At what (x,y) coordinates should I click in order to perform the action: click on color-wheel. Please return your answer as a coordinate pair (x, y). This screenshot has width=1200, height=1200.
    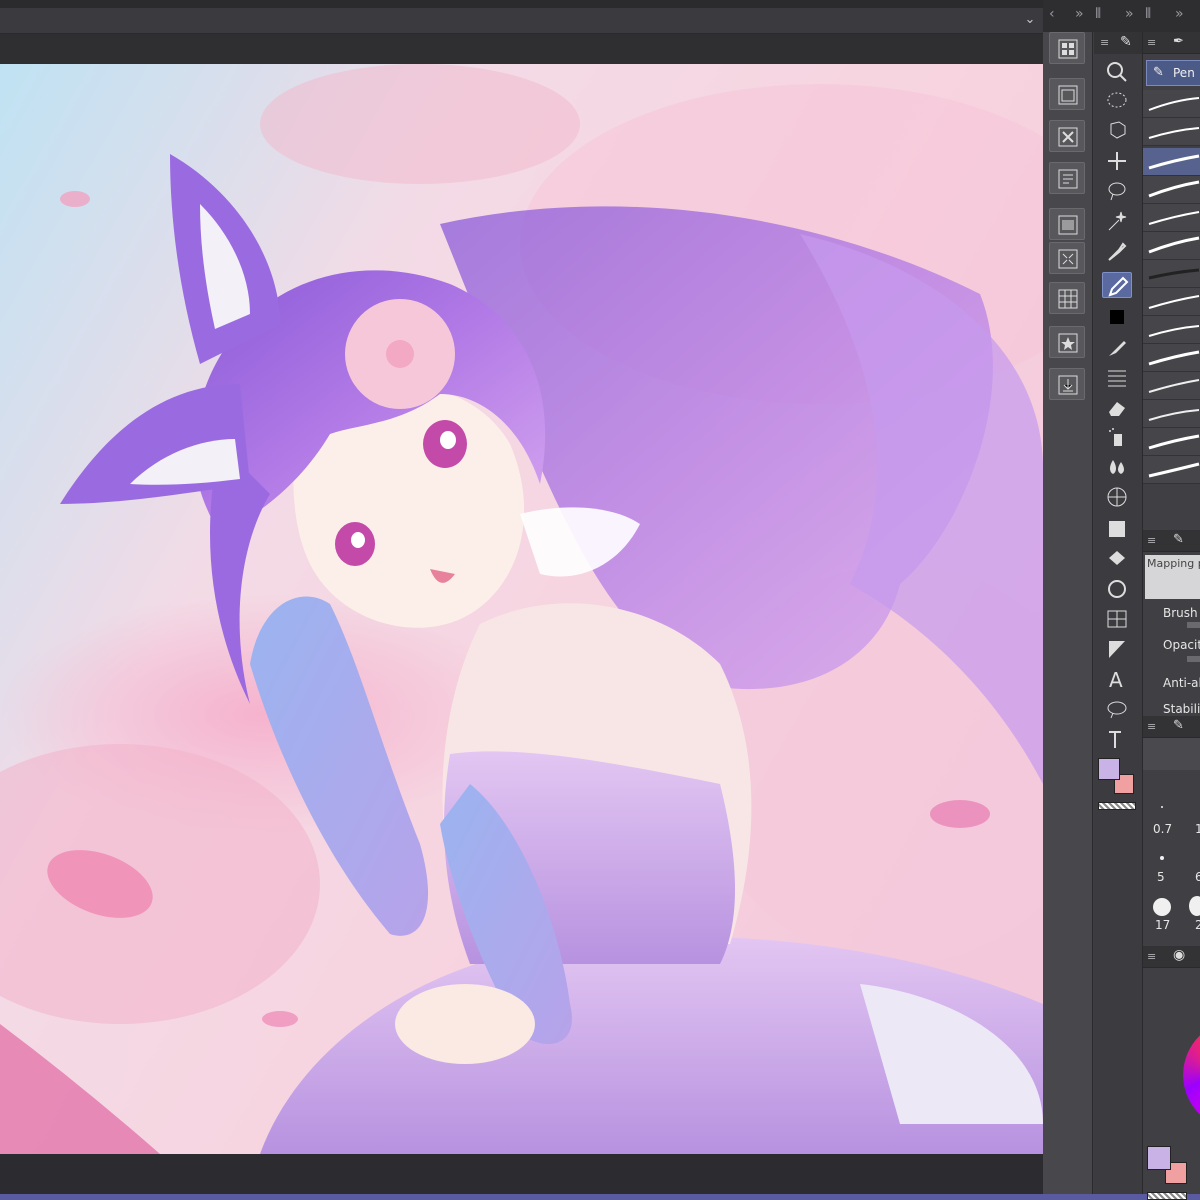
    Looking at the image, I should click on (1191, 1075).